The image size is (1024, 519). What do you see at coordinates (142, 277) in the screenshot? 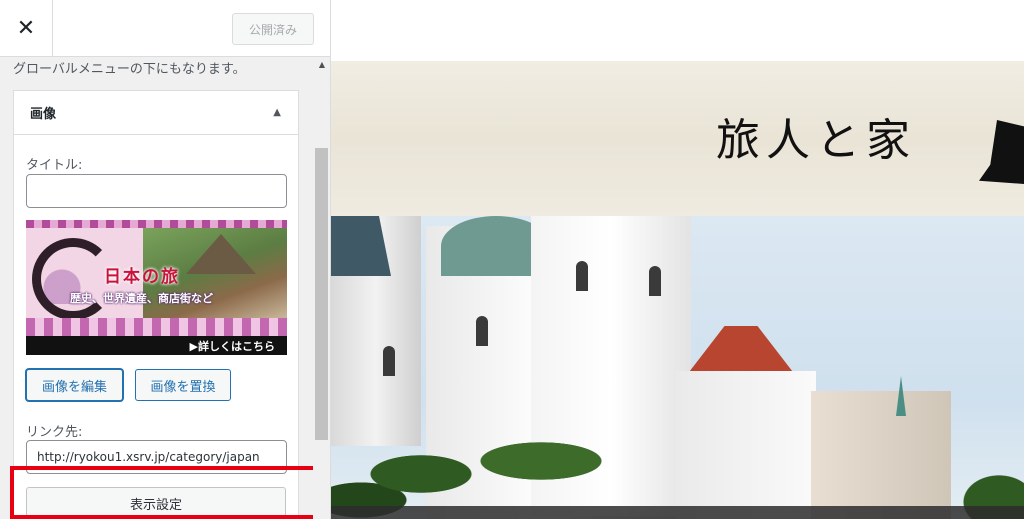
I see `banner-title: 日本の旅` at bounding box center [142, 277].